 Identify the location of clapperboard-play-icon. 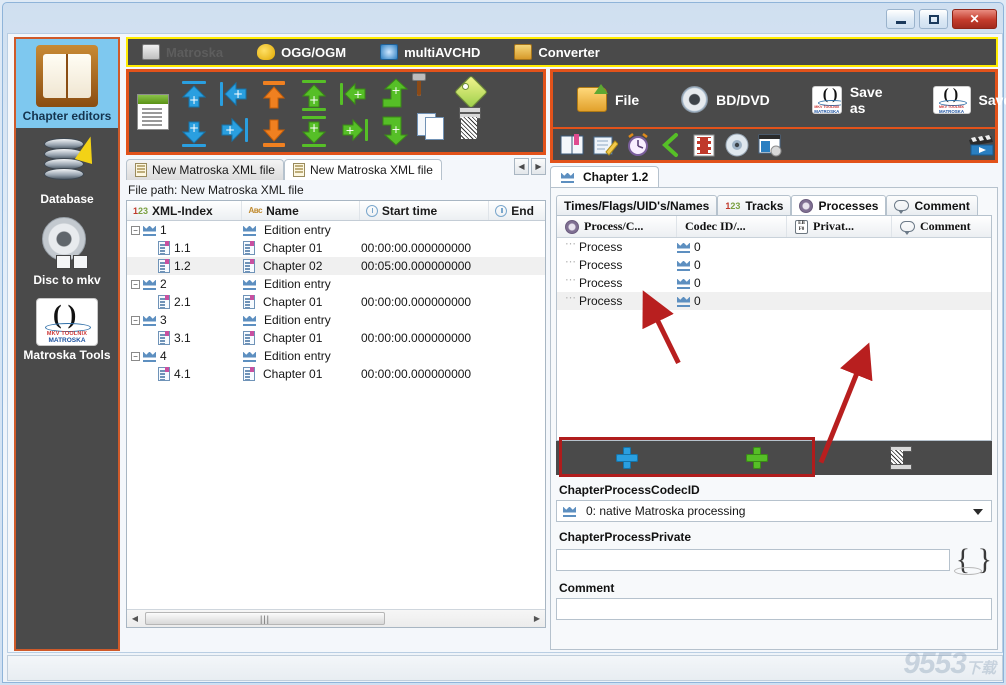
(980, 145).